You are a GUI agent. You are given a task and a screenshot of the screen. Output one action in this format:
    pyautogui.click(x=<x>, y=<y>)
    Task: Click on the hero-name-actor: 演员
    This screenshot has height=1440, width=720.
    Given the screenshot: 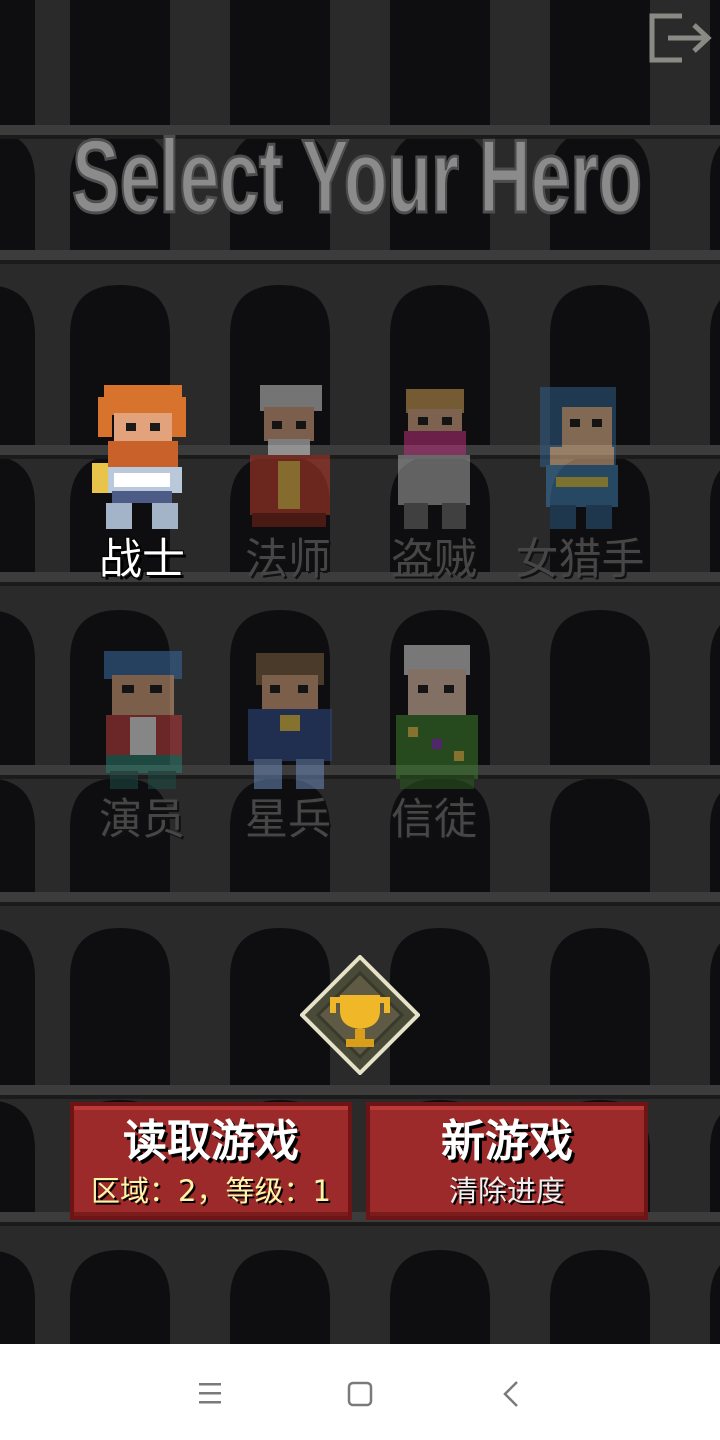 What is the action you would take?
    pyautogui.click(x=142, y=820)
    